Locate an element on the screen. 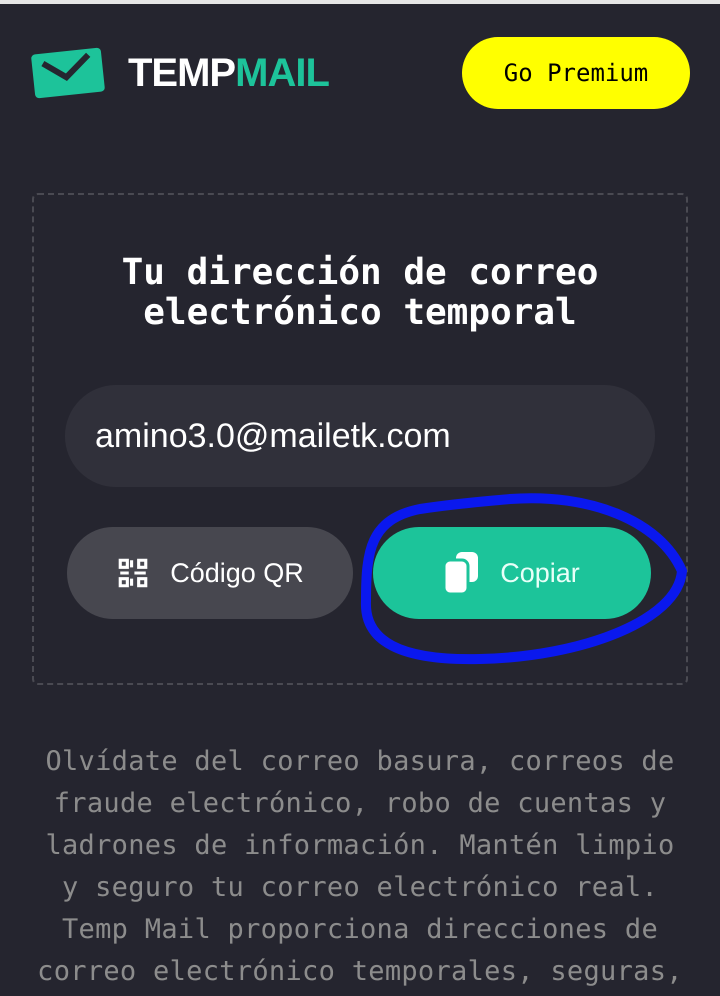 This screenshot has height=996, width=720. go-premium-button: Go Premium is located at coordinates (576, 73).